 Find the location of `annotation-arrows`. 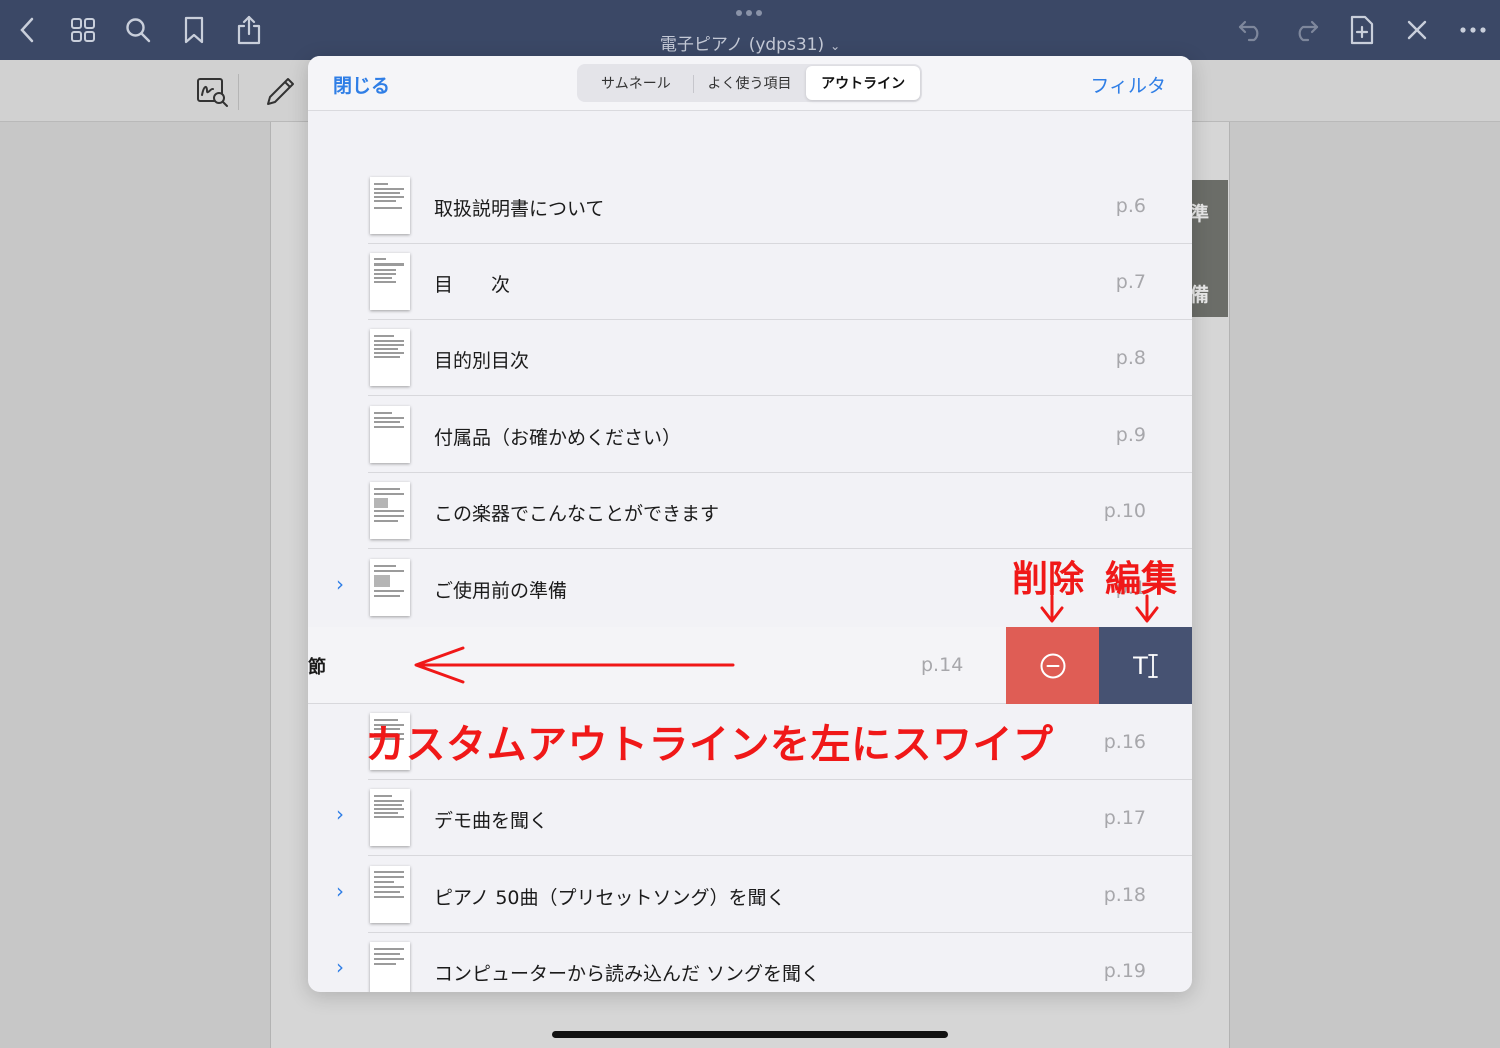

annotation-arrows is located at coordinates (786, 639).